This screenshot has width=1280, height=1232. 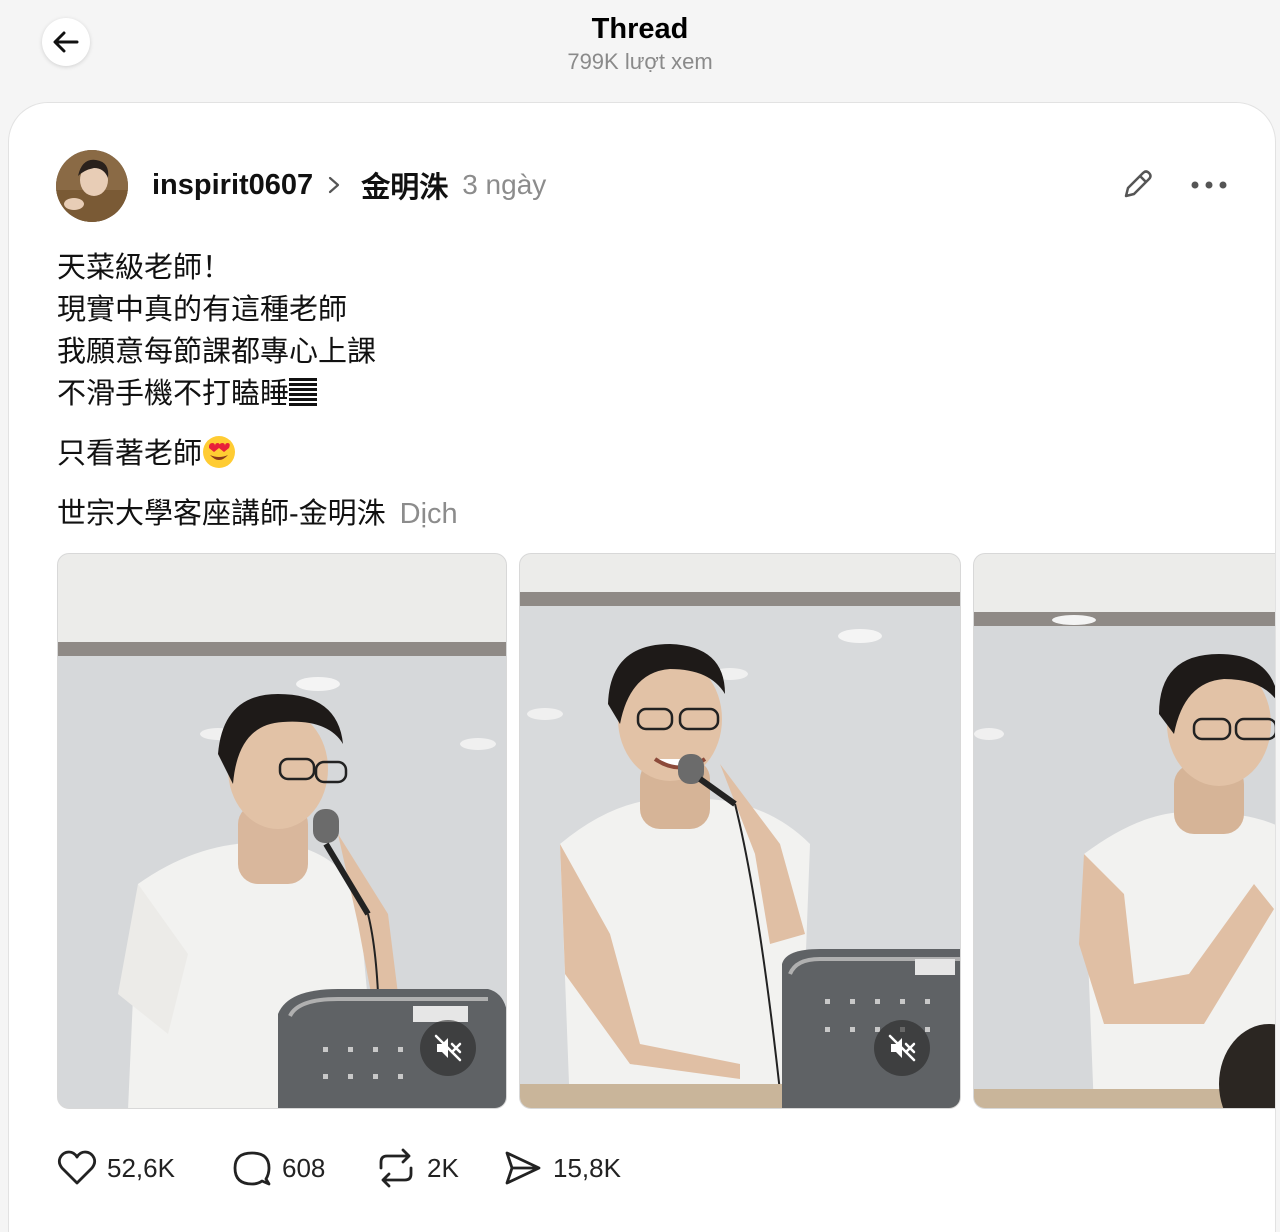 I want to click on more-options-button, so click(x=1209, y=185).